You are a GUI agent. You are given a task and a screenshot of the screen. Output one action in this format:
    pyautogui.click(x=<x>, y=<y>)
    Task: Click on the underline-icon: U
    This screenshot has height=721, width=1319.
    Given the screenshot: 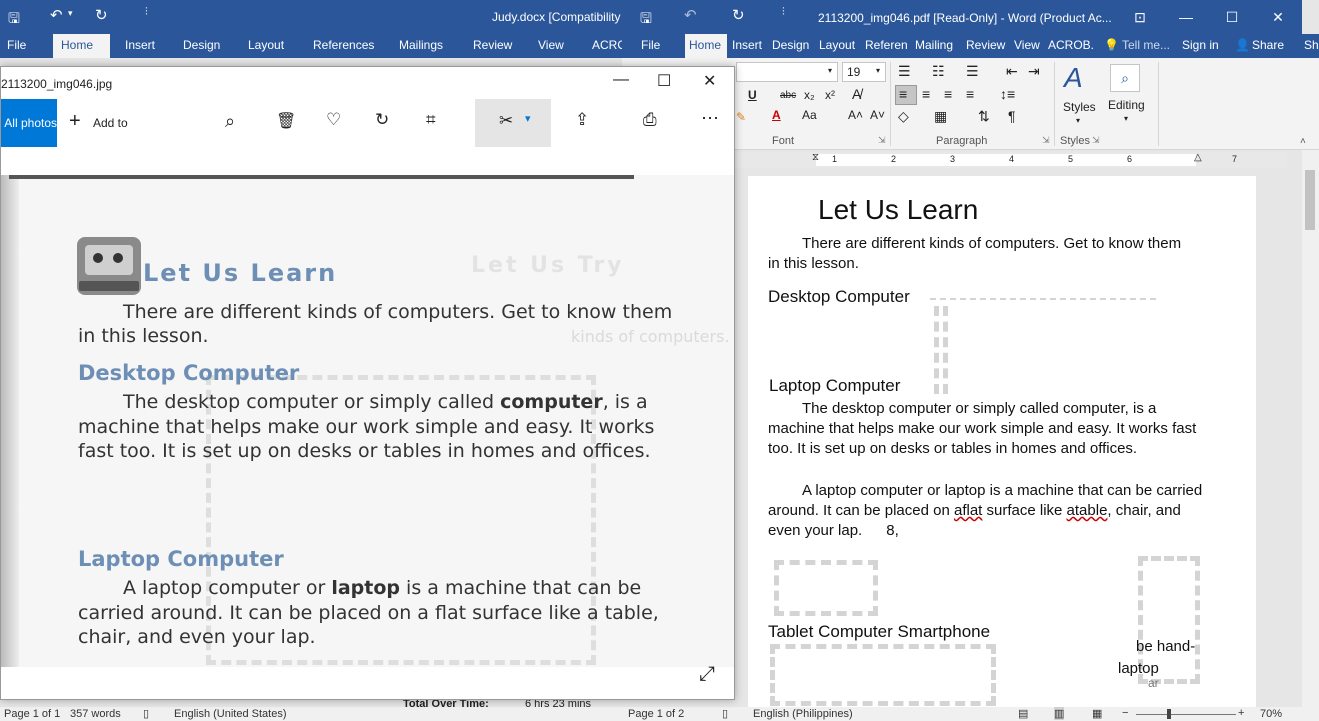 What is the action you would take?
    pyautogui.click(x=752, y=95)
    